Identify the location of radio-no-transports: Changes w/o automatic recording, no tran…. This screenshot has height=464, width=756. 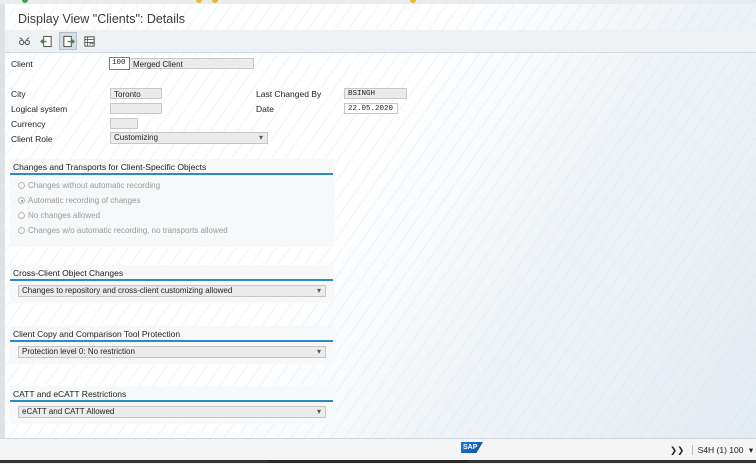
(123, 230).